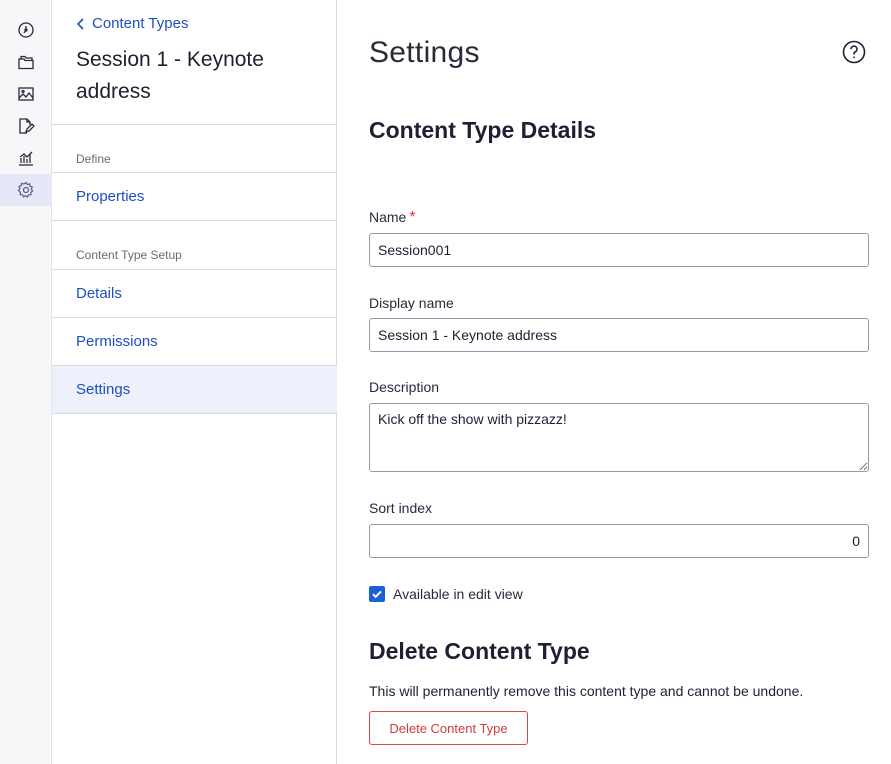  I want to click on display-name-label: Display name, so click(411, 303).